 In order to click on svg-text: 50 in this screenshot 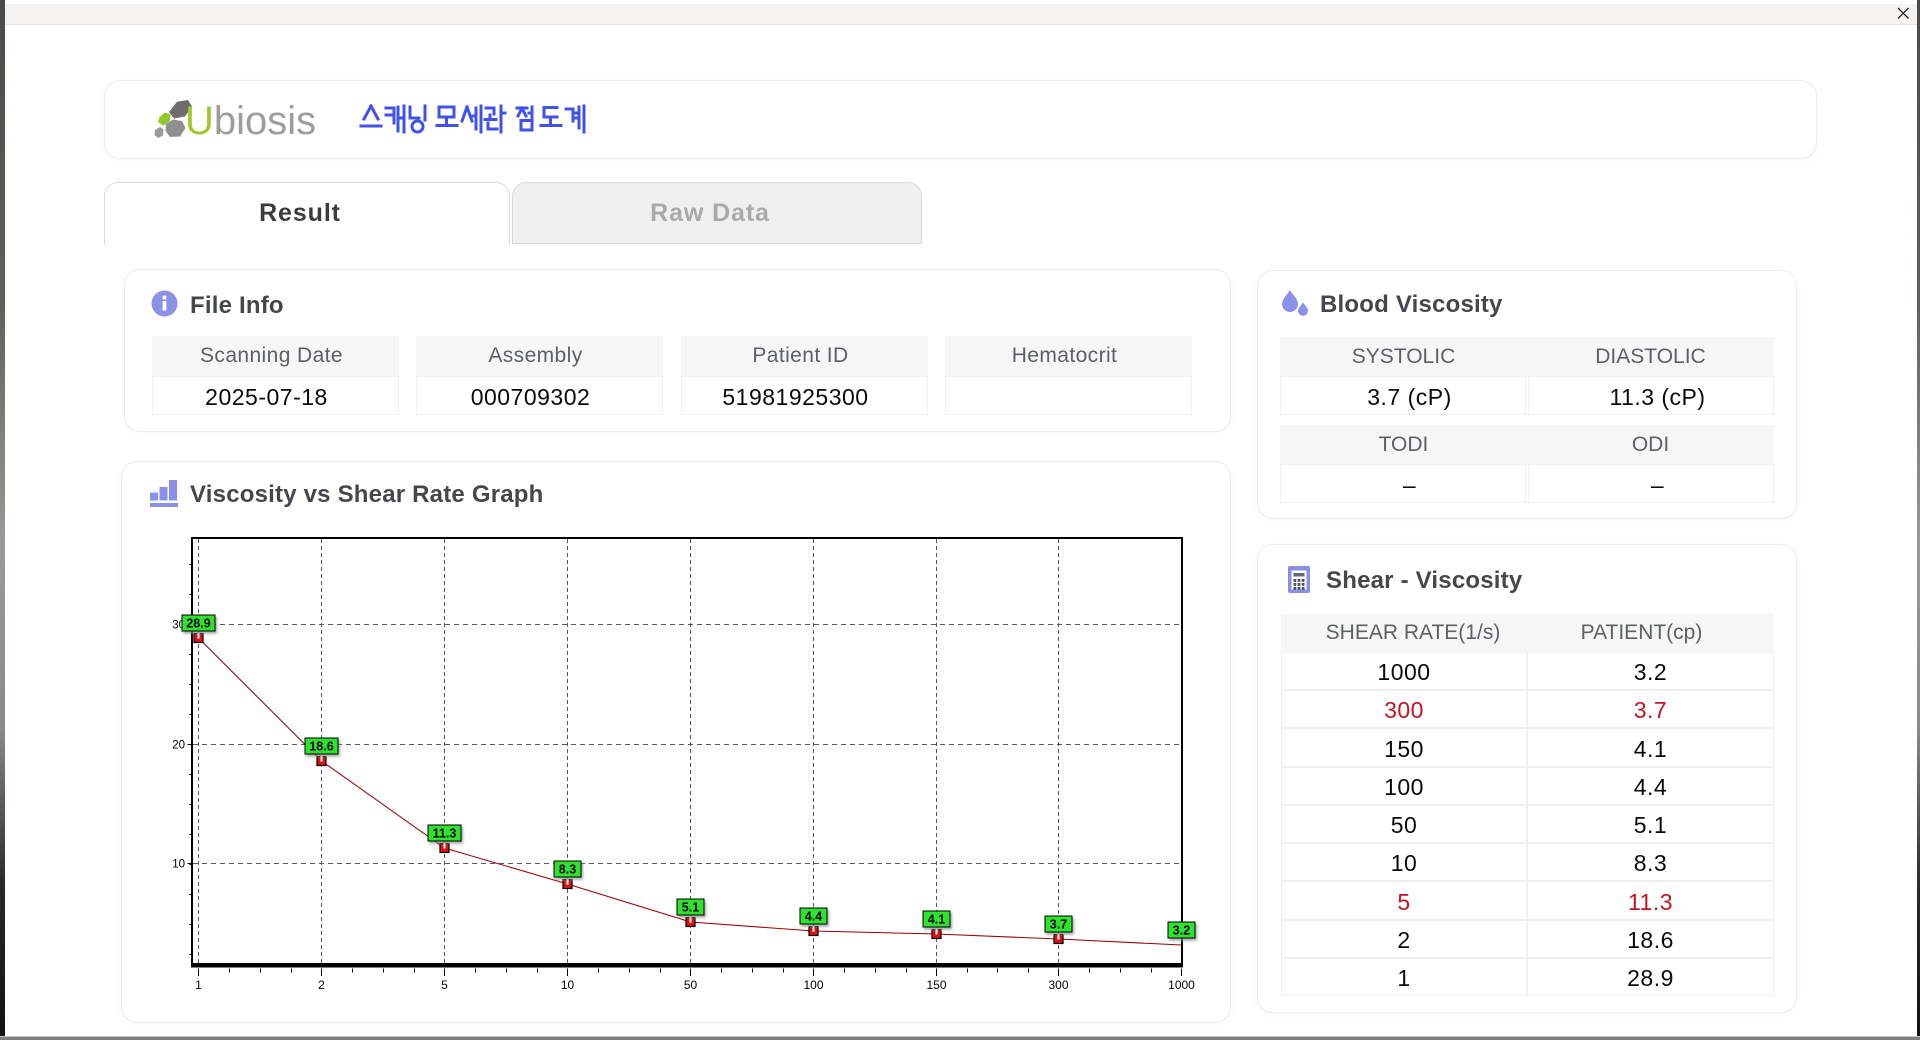, I will do `click(691, 985)`.